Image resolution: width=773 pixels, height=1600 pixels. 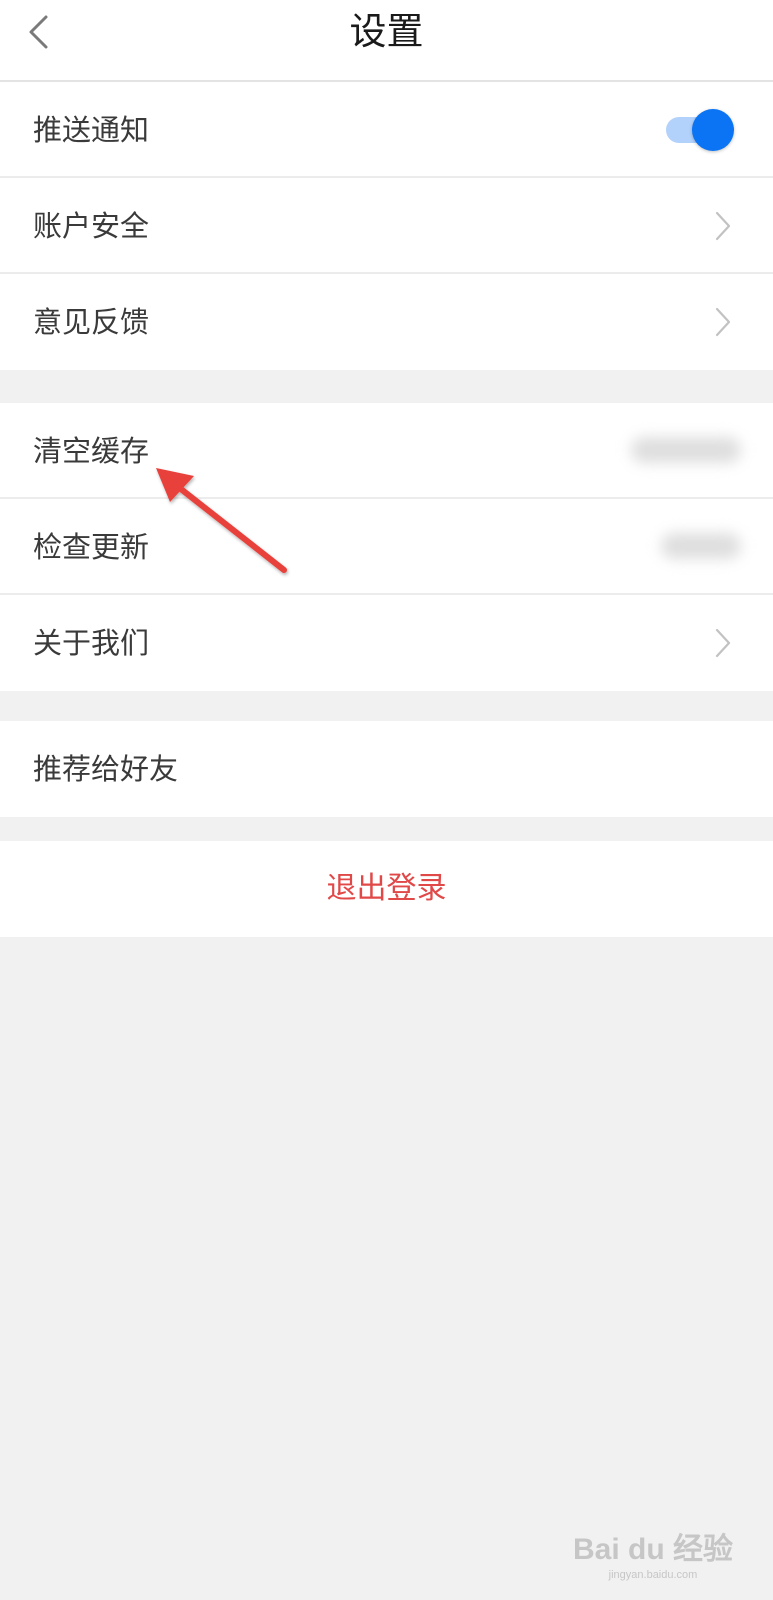 I want to click on settings-row-account-security: 账户安全, so click(x=386, y=226).